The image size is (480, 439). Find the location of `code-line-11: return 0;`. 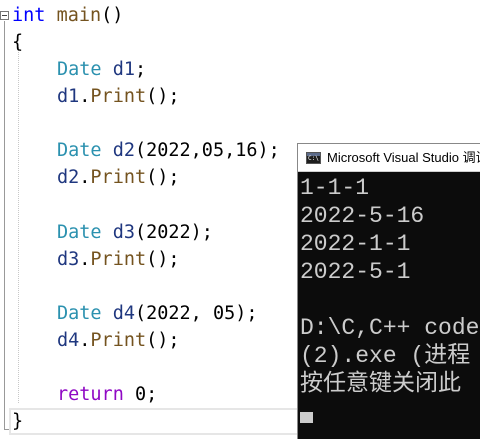

code-line-11: return 0; is located at coordinates (107, 395).